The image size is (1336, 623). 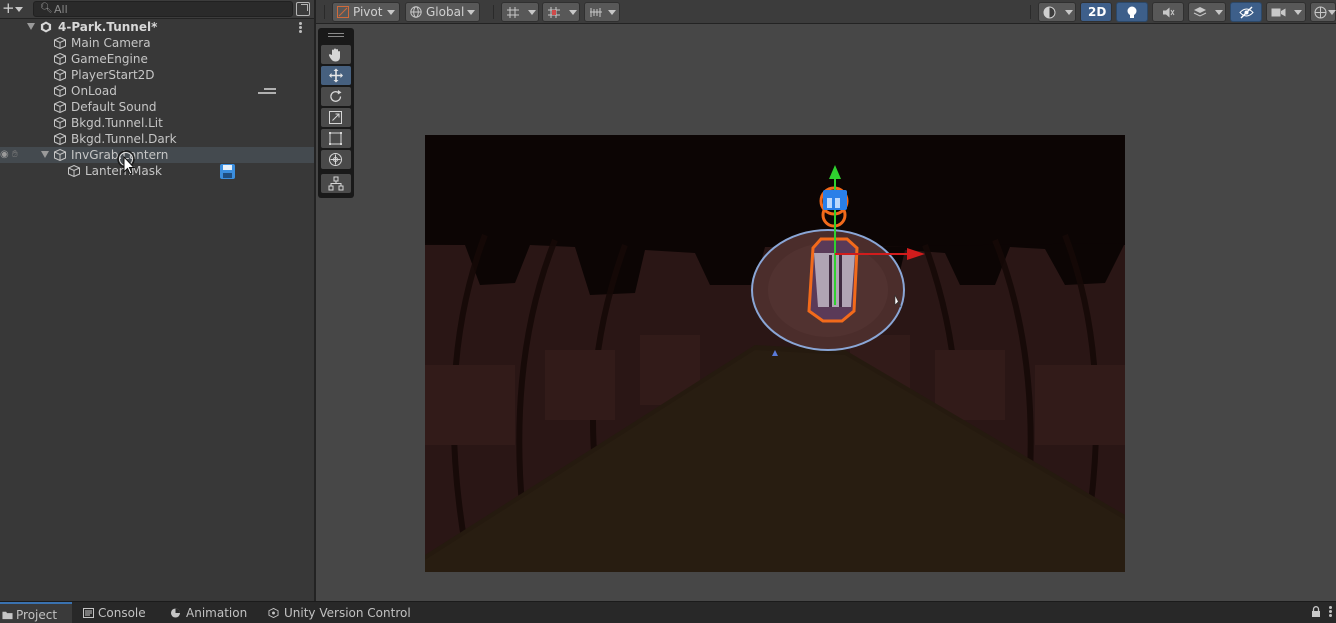 I want to click on rect-tool-button, so click(x=336, y=138).